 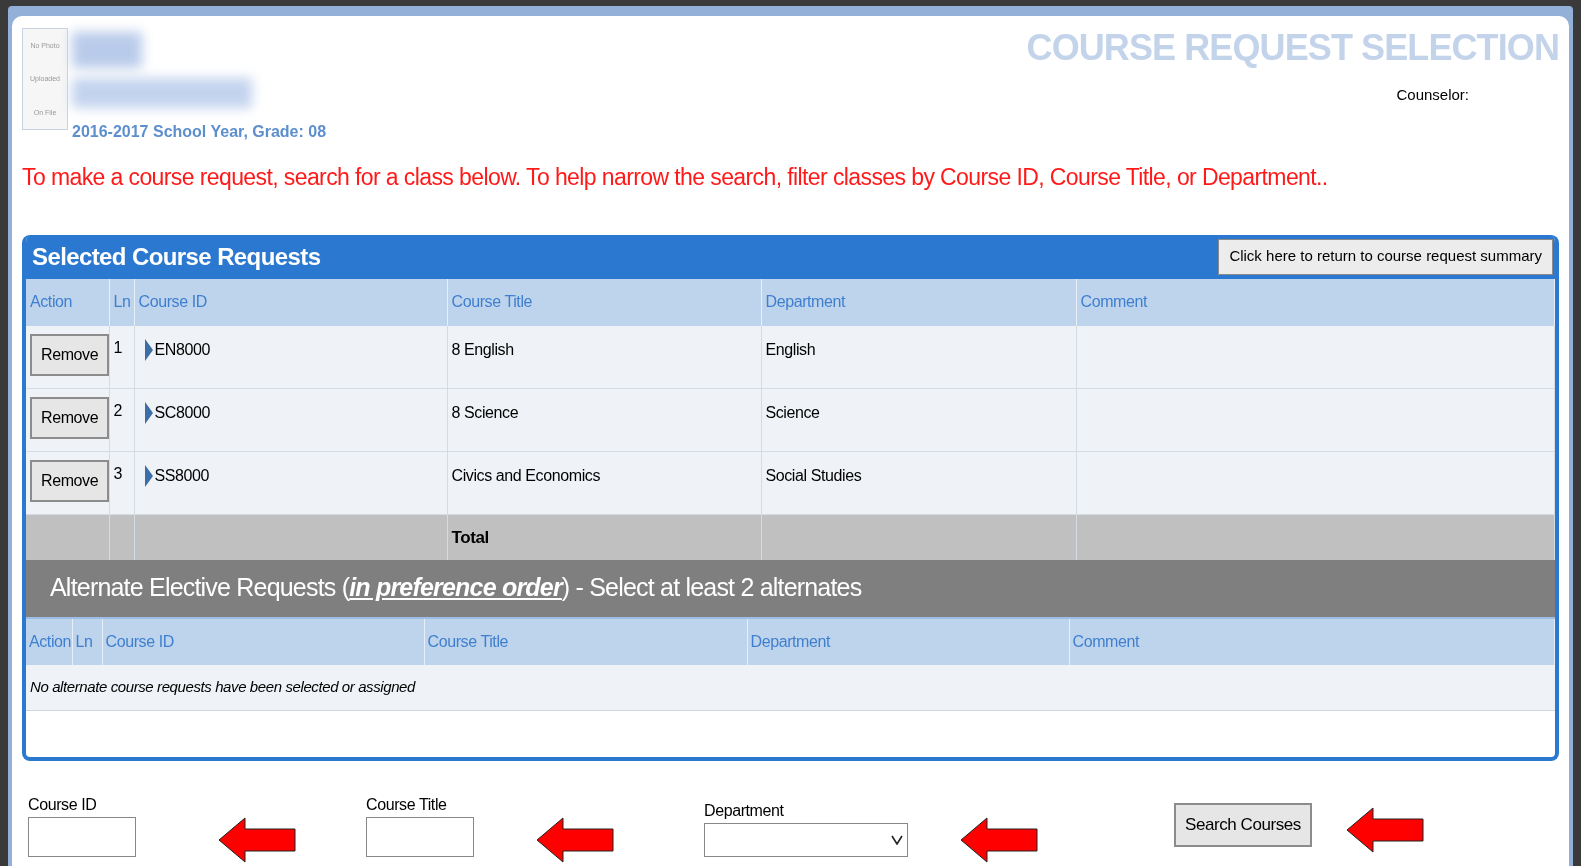 I want to click on instruction-text: To make a course request, search for a class below. To help narrow the search, filter classes by Course ID, Course Title, or Department.., so click(x=675, y=177).